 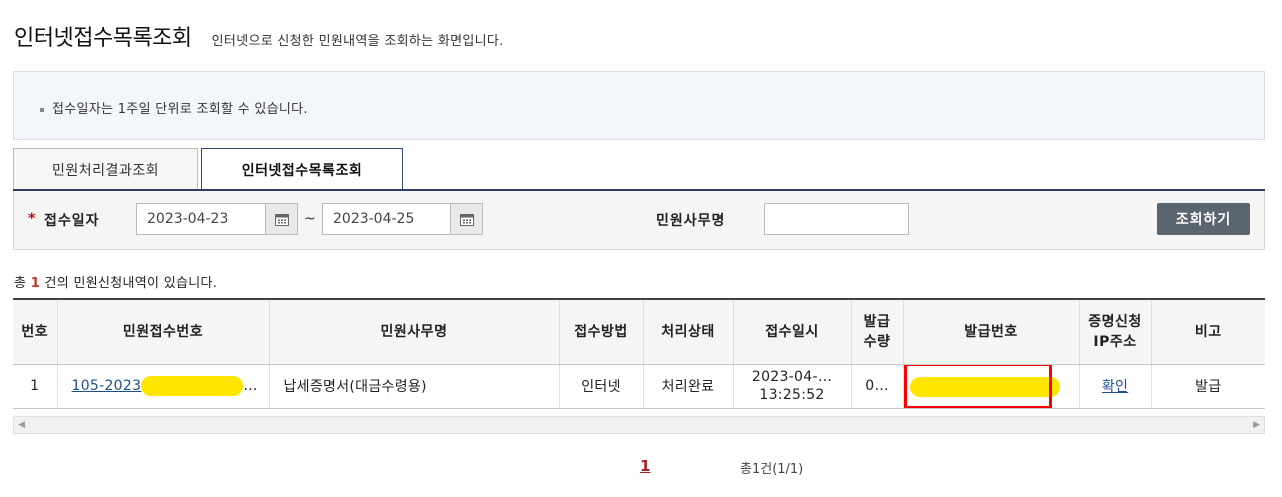 I want to click on cell-date-time: 13:25:52, so click(x=792, y=395).